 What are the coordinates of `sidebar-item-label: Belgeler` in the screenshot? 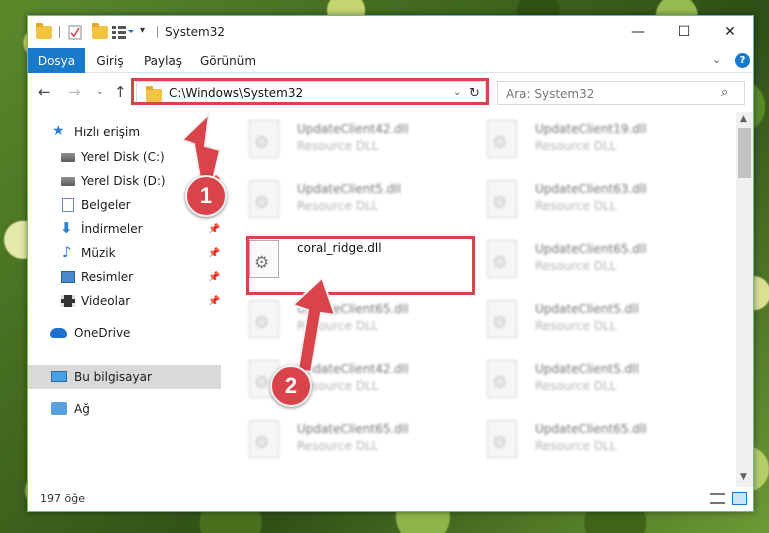 It's located at (106, 205).